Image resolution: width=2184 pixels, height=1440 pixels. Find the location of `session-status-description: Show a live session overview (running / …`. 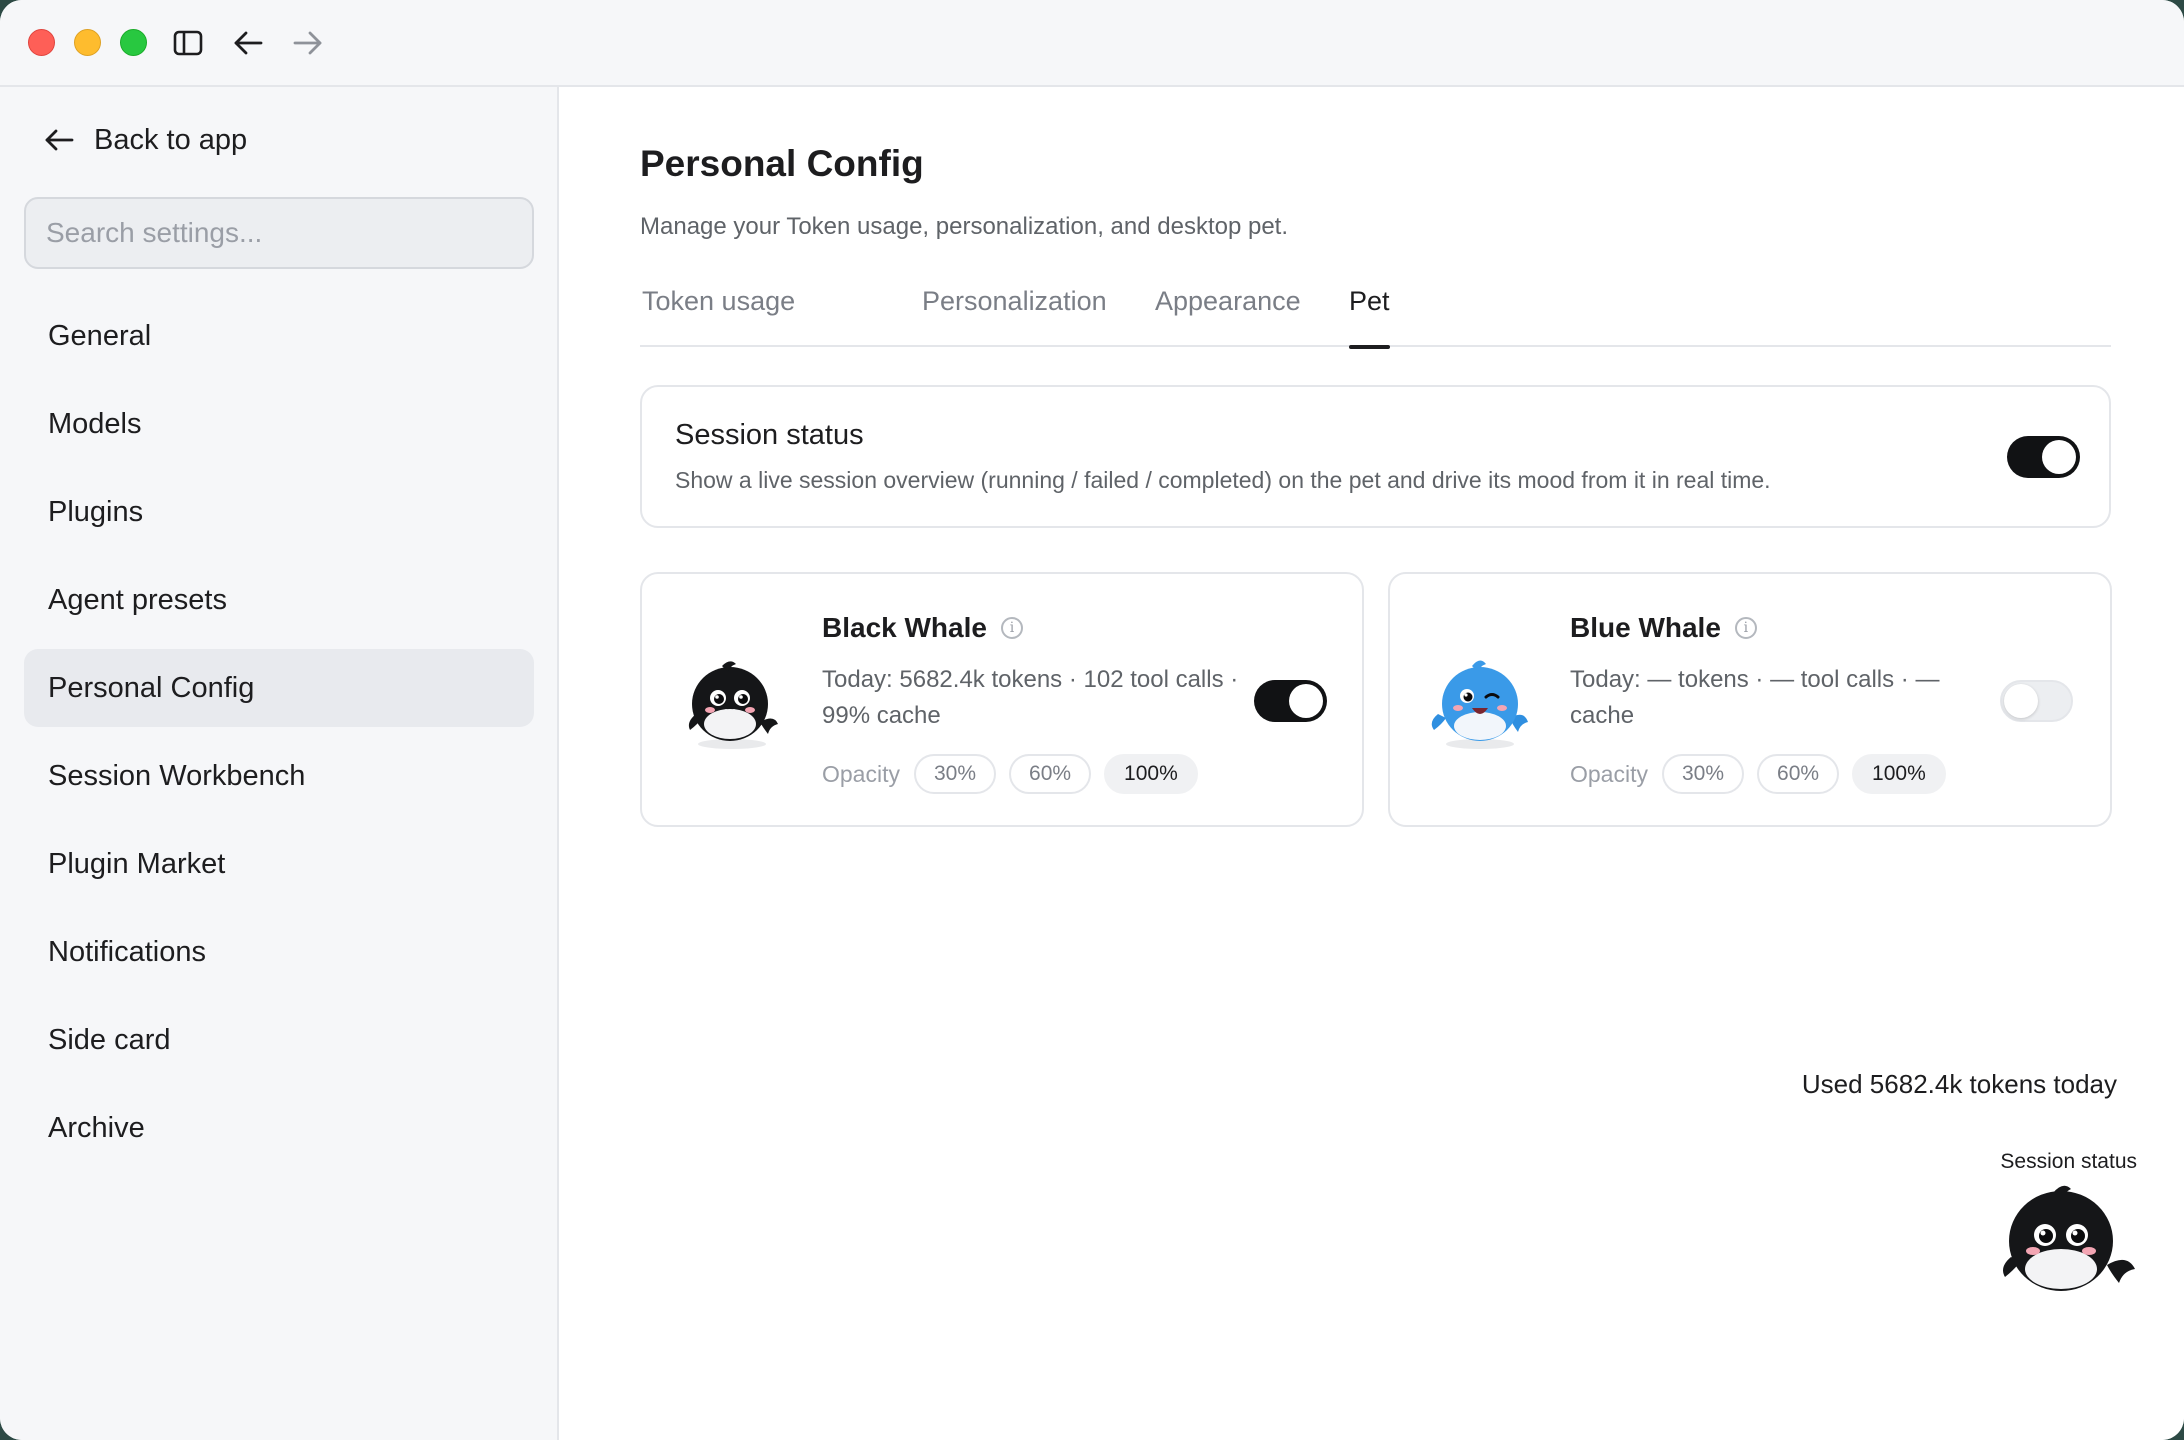

session-status-description: Show a live session overview (running / … is located at coordinates (1223, 480).